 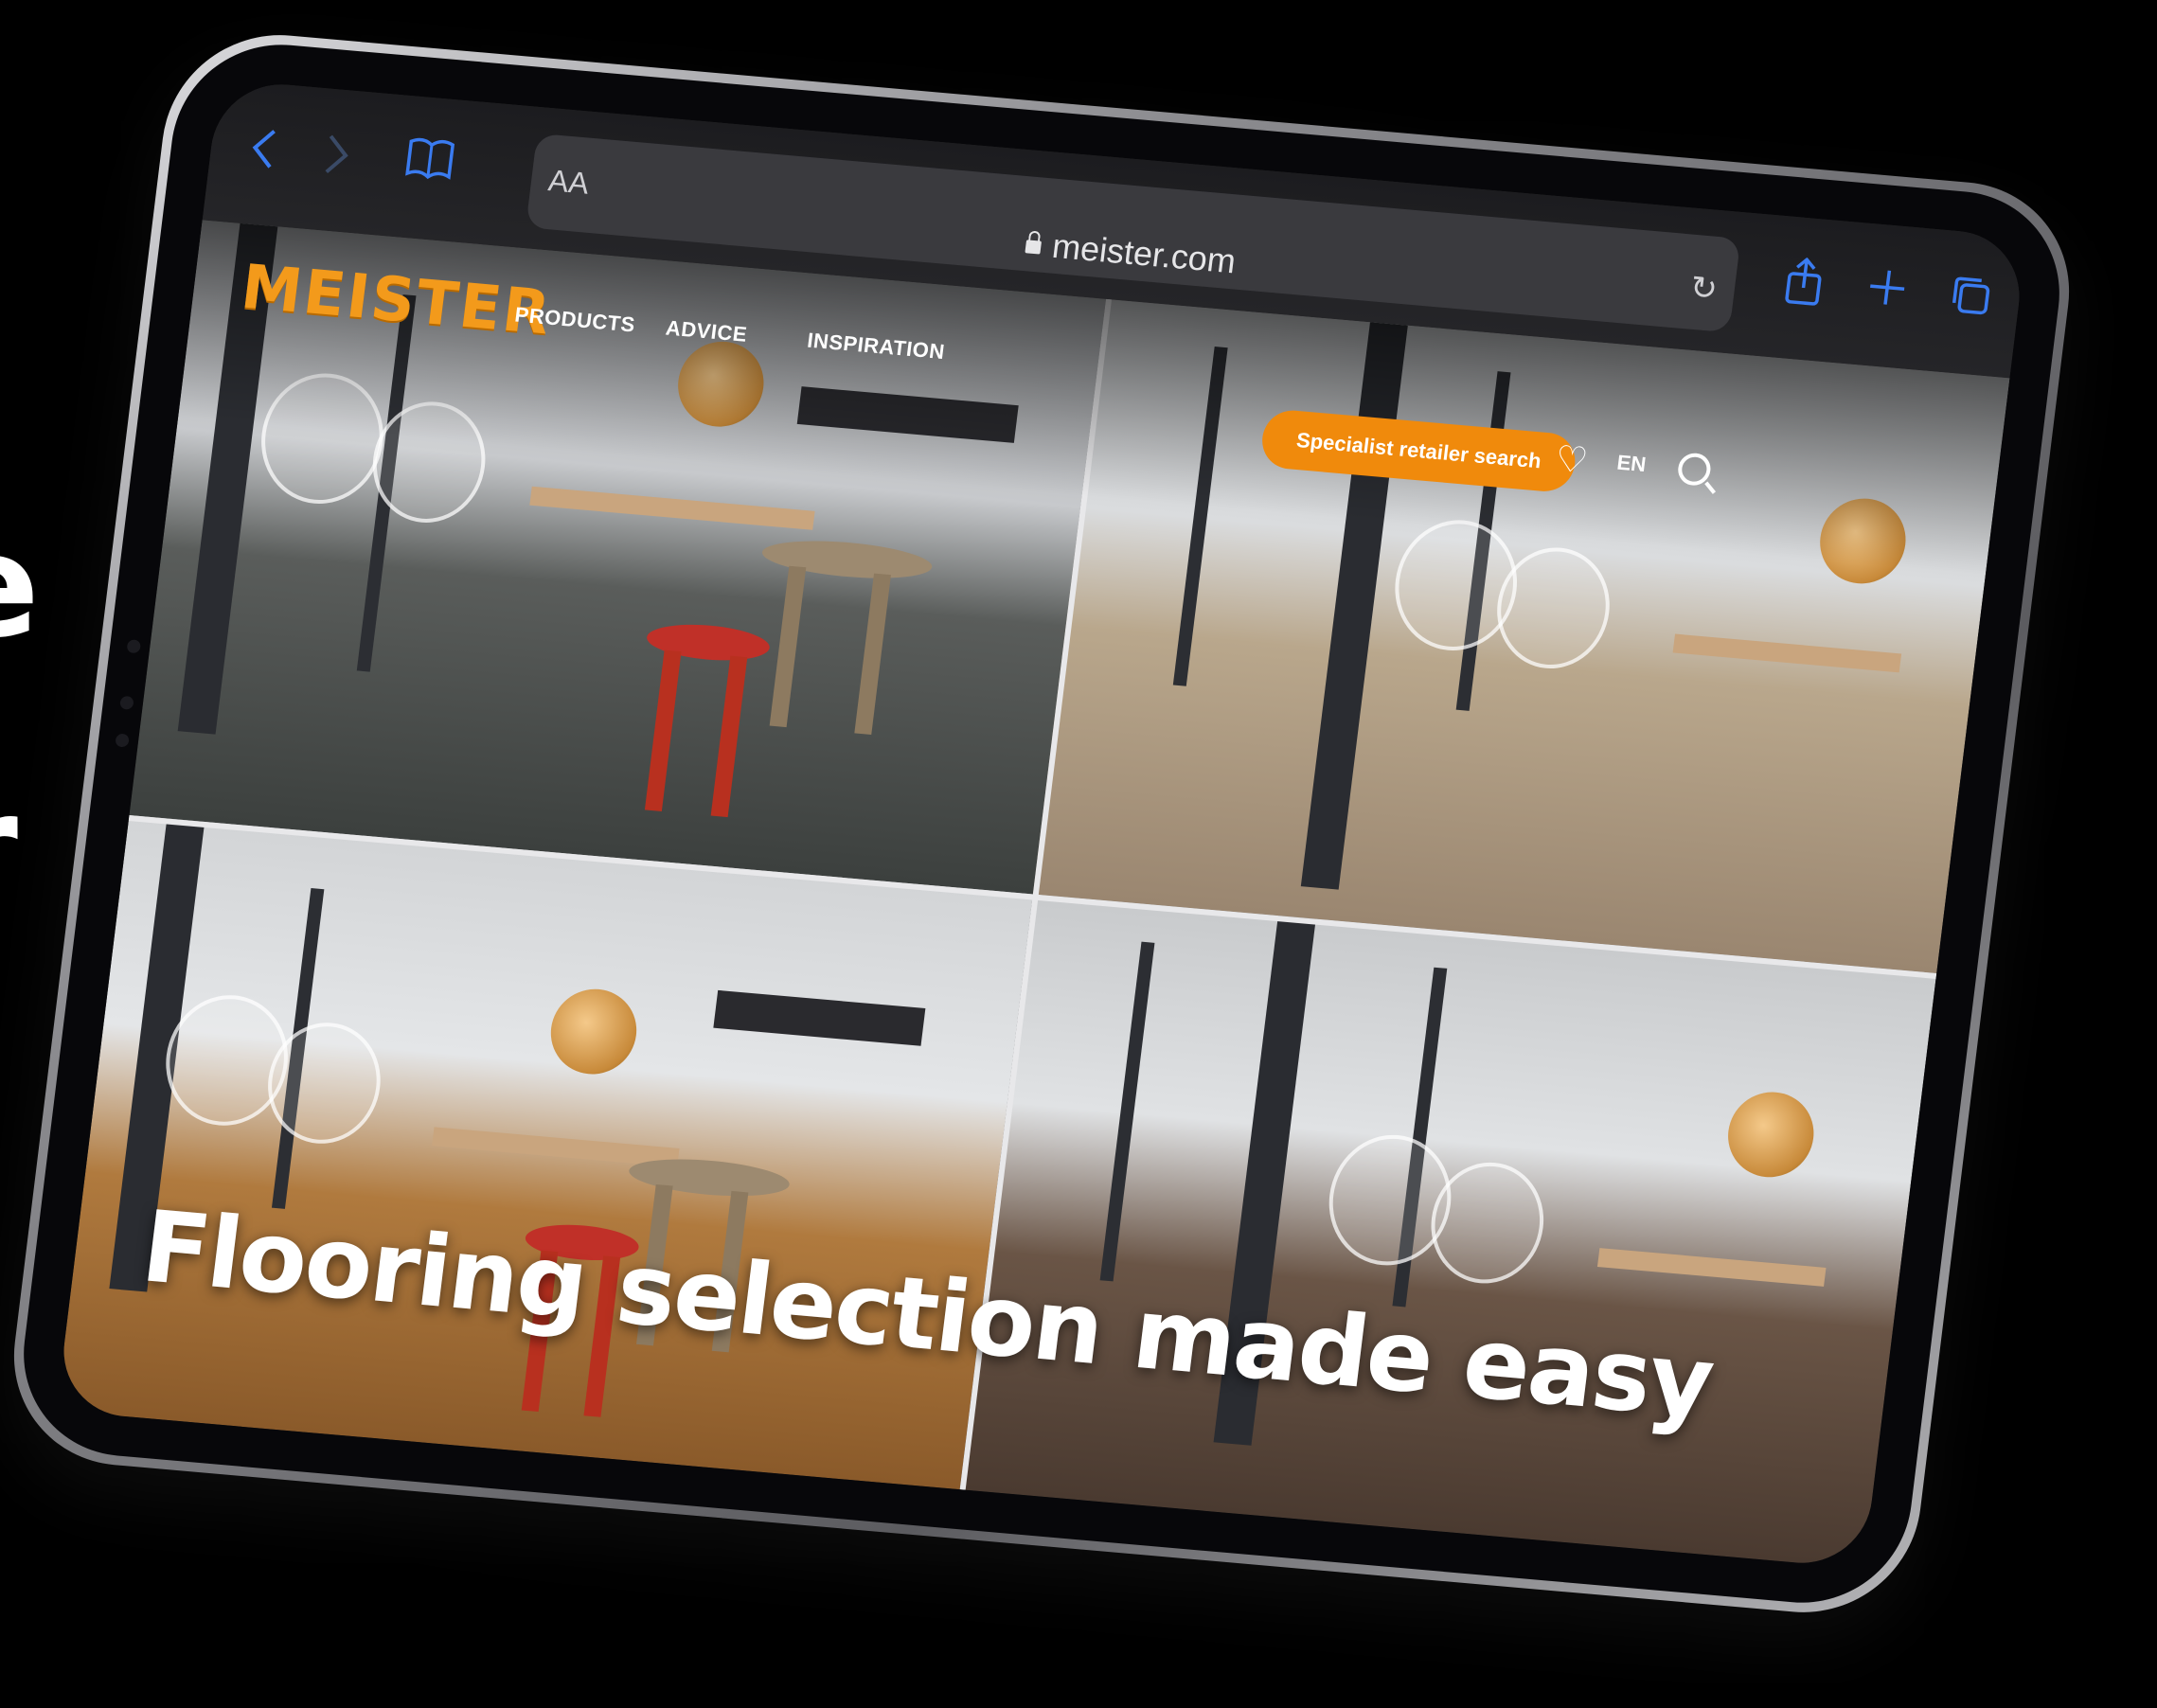 What do you see at coordinates (1887, 291) in the screenshot?
I see `plus-icon` at bounding box center [1887, 291].